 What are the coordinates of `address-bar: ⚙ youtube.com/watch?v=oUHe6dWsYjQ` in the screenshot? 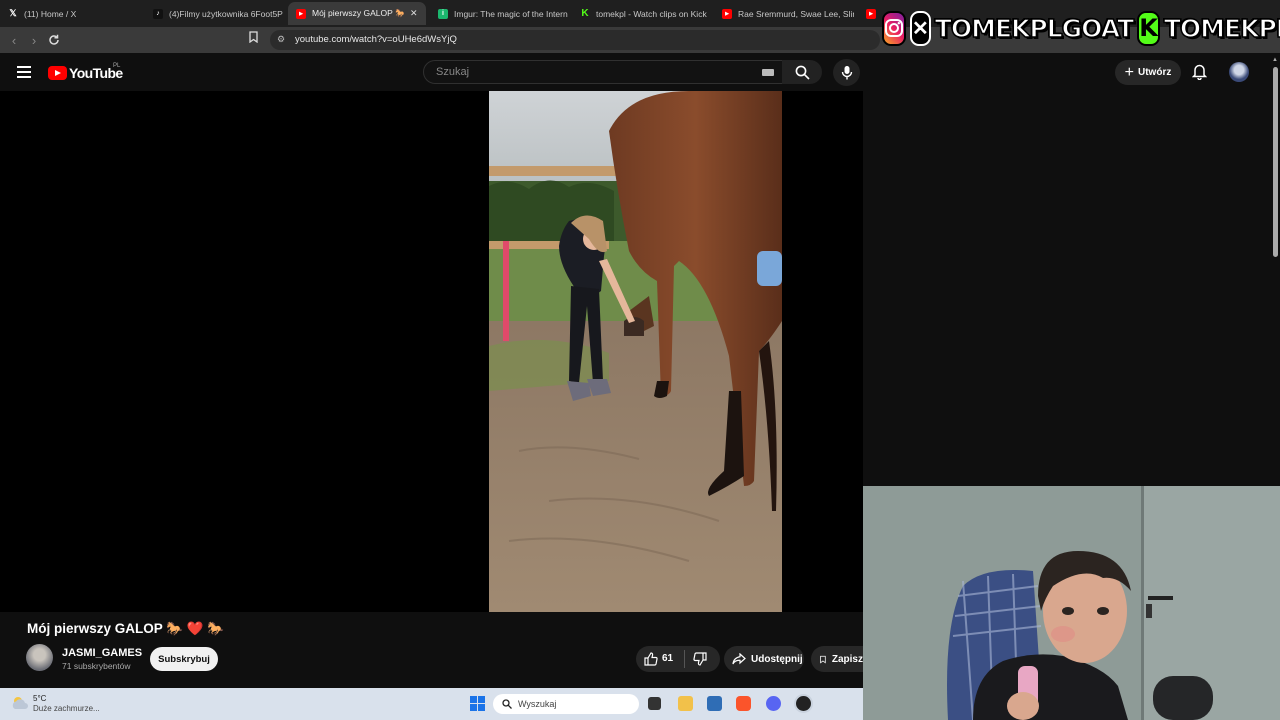 It's located at (575, 40).